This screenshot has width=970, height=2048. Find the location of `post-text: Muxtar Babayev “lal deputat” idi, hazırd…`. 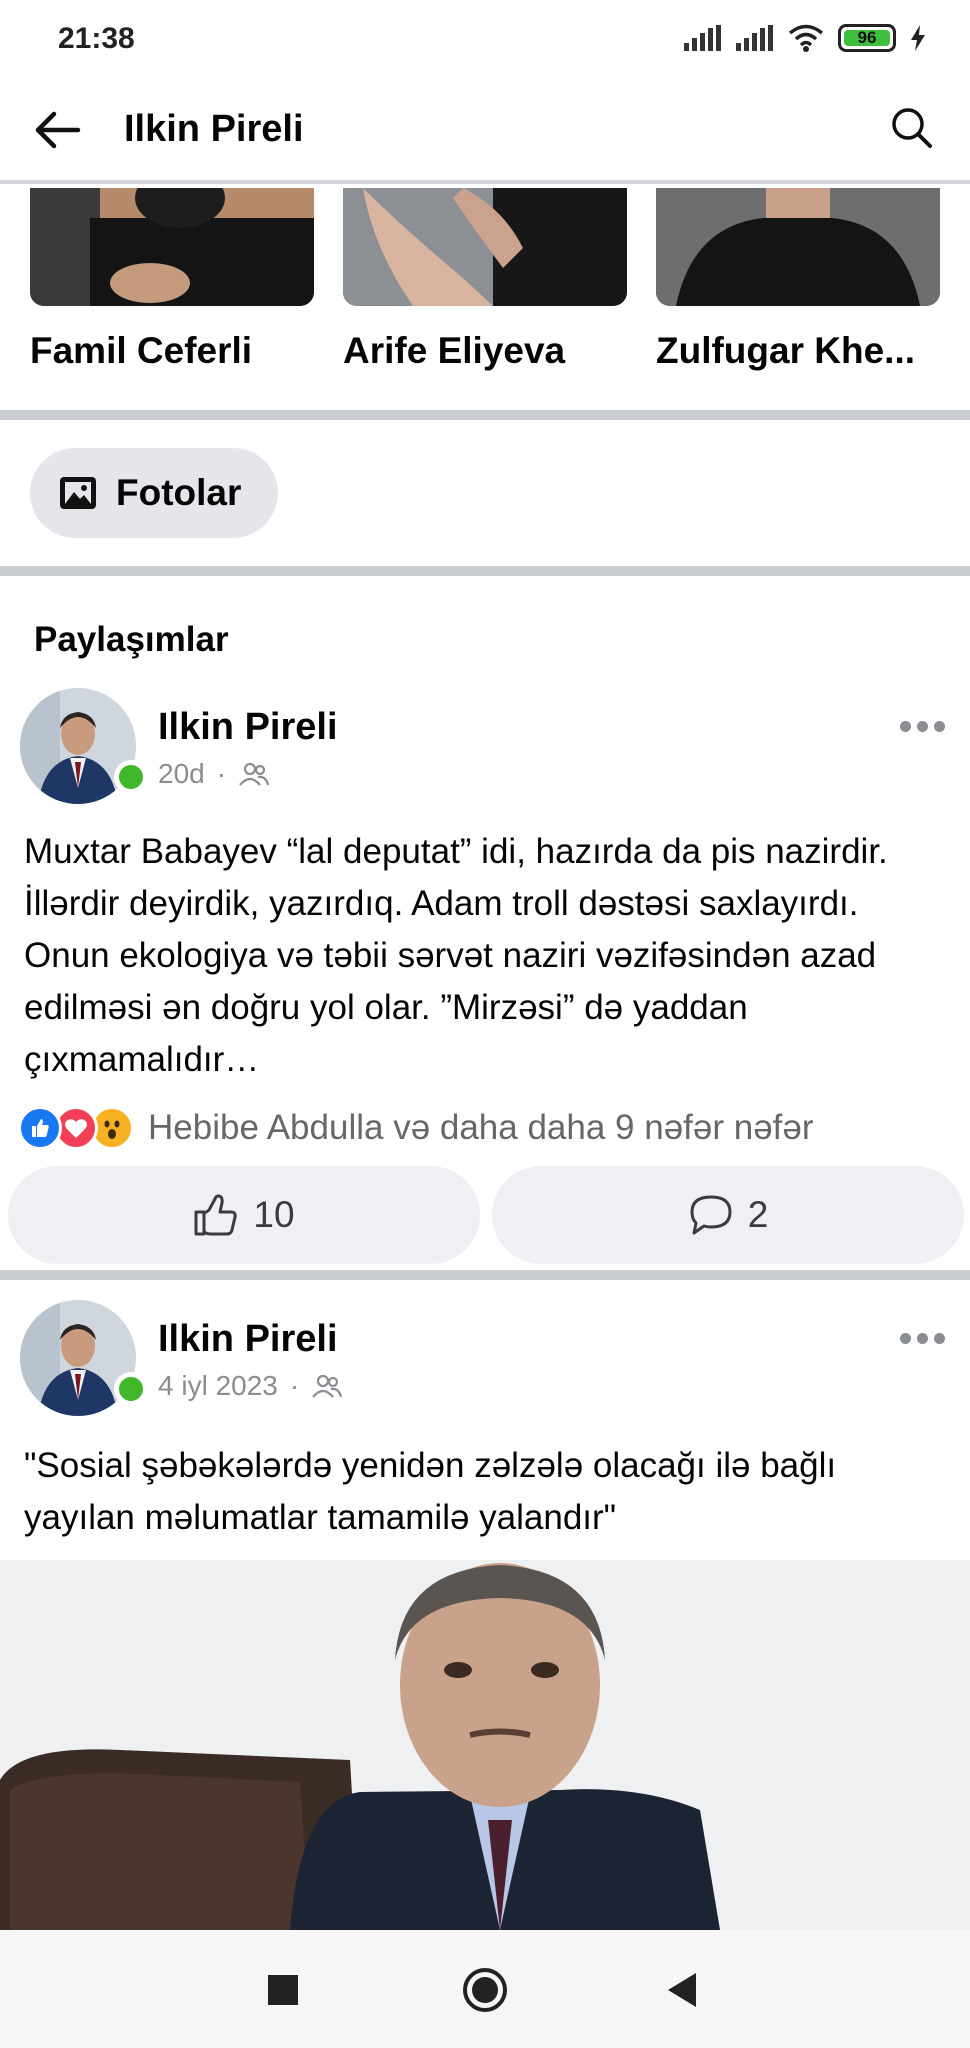

post-text: Muxtar Babayev “lal deputat” idi, hazırd… is located at coordinates (456, 955).